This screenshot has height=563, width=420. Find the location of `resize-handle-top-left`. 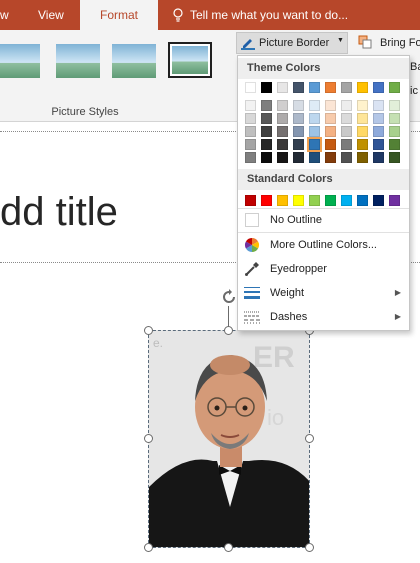

resize-handle-top-left is located at coordinates (148, 330).